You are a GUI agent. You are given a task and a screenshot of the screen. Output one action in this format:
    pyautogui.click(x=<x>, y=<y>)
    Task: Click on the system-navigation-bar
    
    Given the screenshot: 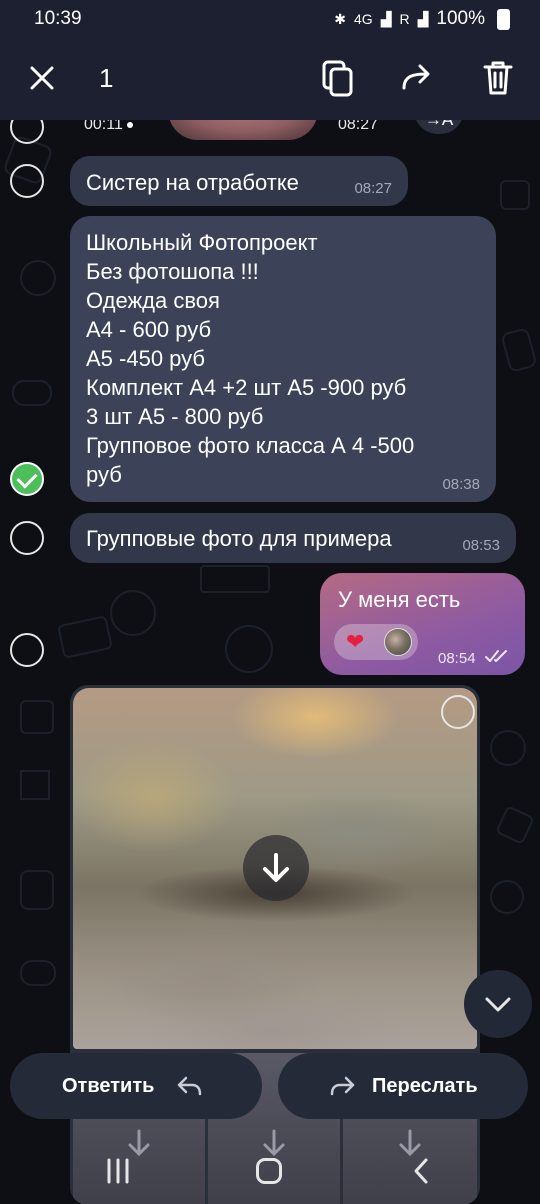 What is the action you would take?
    pyautogui.click(x=270, y=1172)
    